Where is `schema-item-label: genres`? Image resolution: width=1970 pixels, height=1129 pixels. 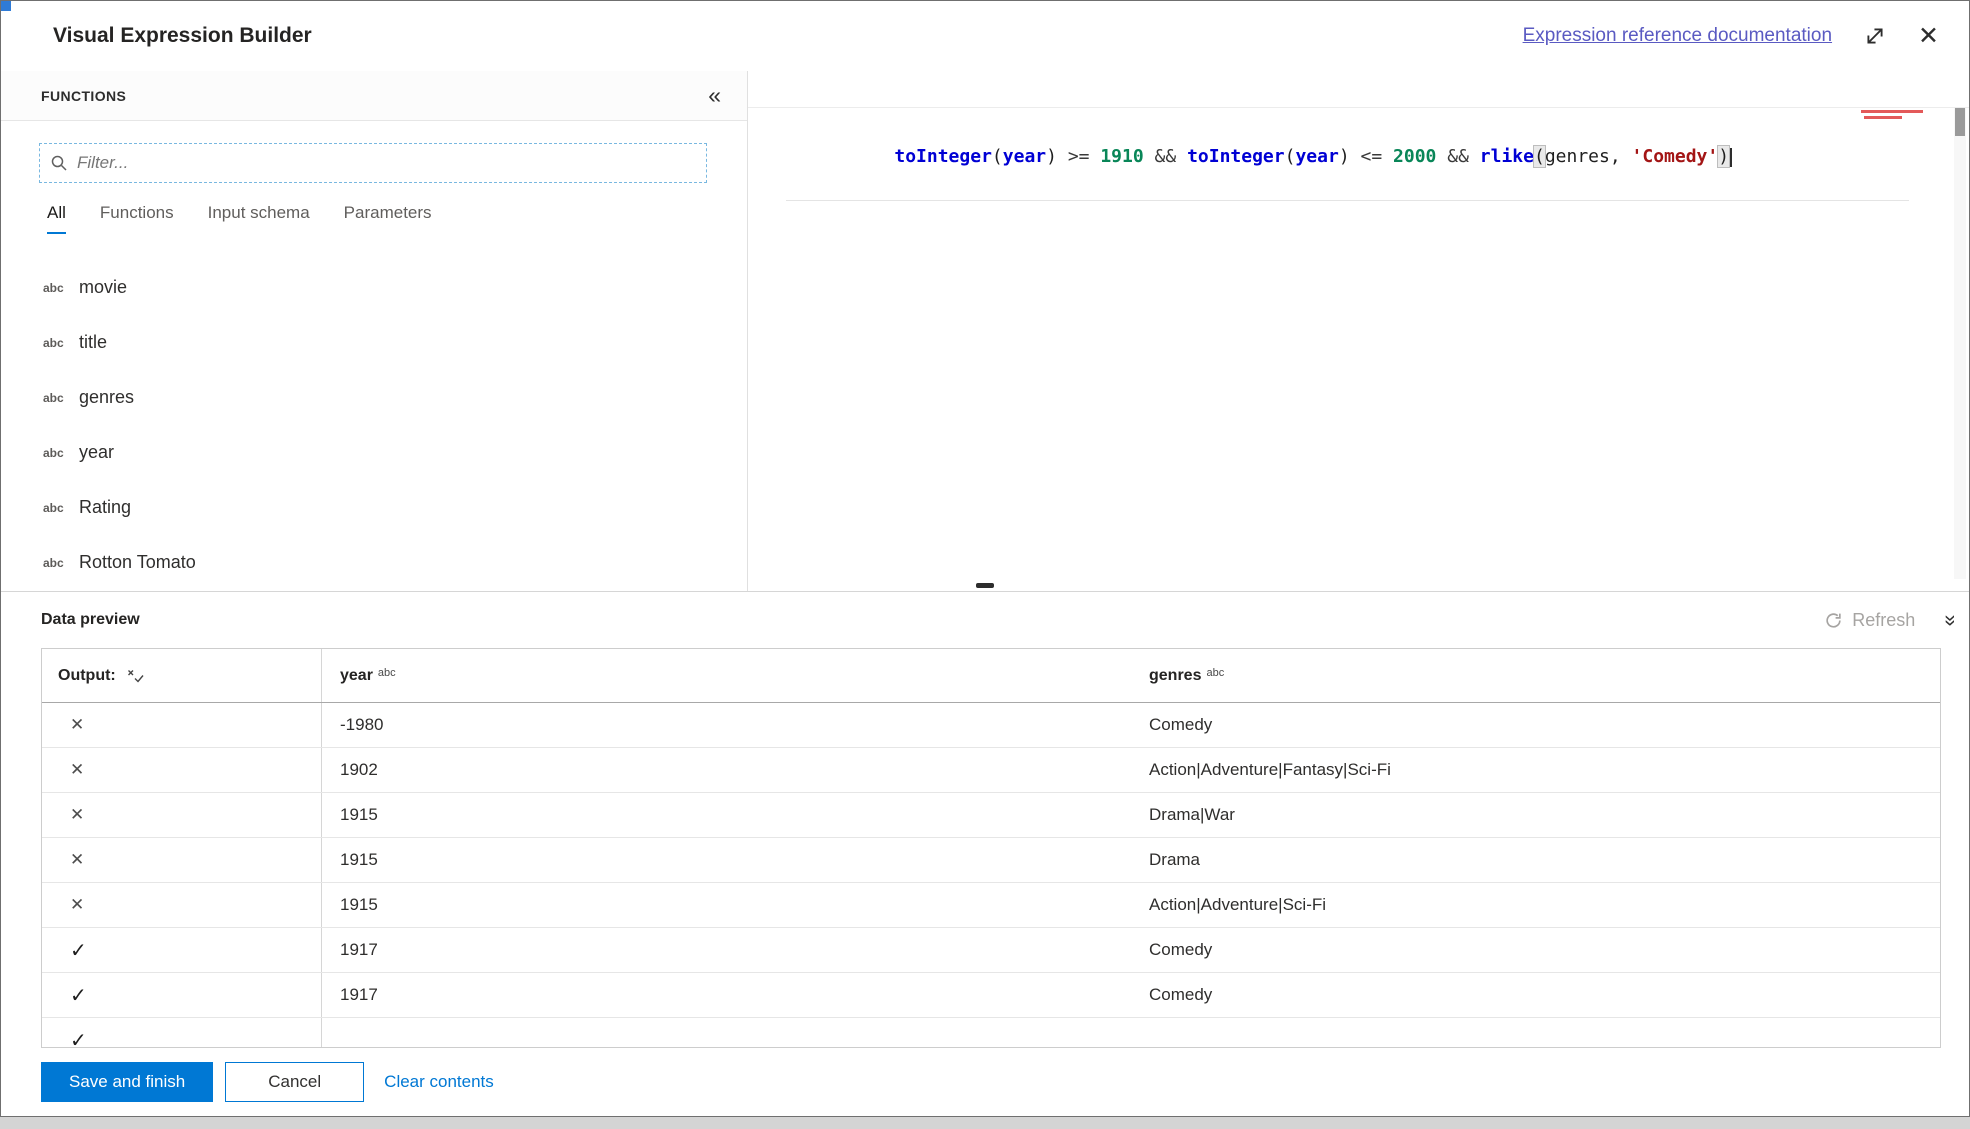 schema-item-label: genres is located at coordinates (107, 397).